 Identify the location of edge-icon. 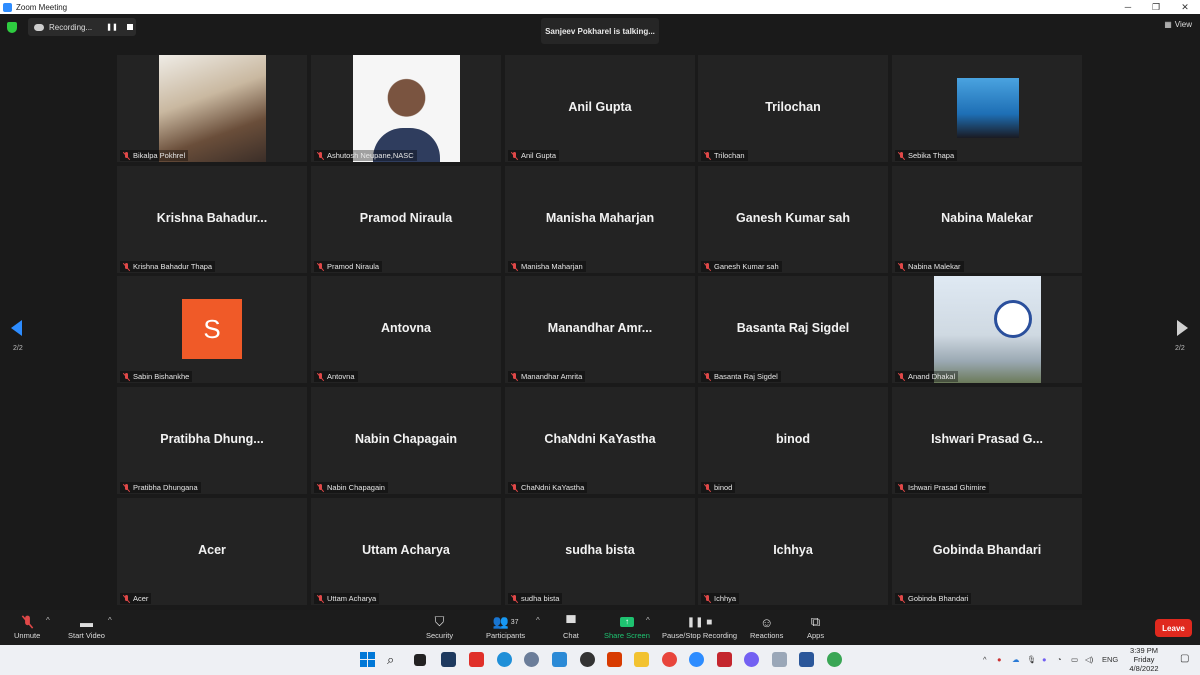
(504, 659).